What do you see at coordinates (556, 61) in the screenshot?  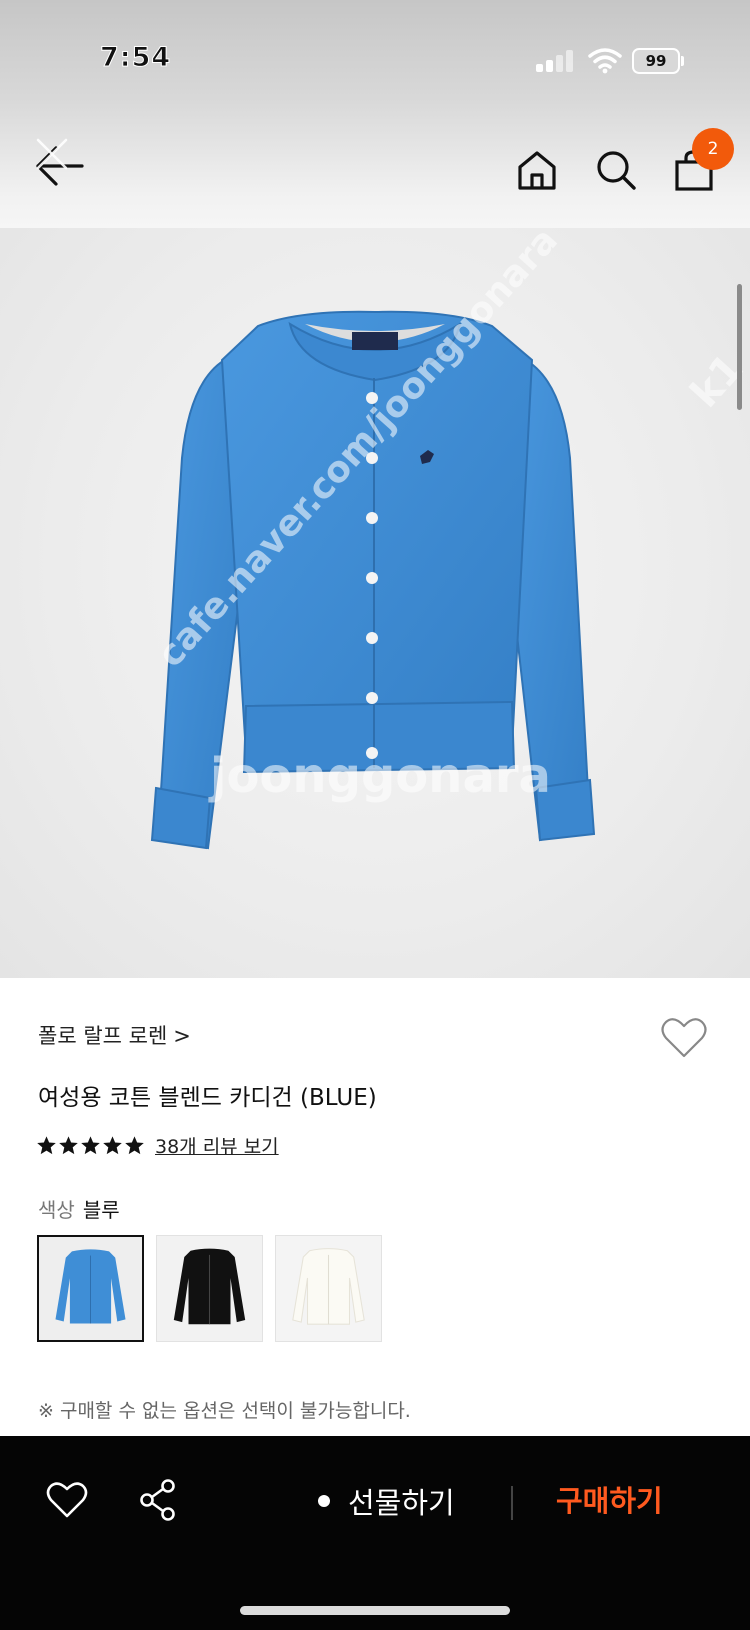 I see `signal-icon` at bounding box center [556, 61].